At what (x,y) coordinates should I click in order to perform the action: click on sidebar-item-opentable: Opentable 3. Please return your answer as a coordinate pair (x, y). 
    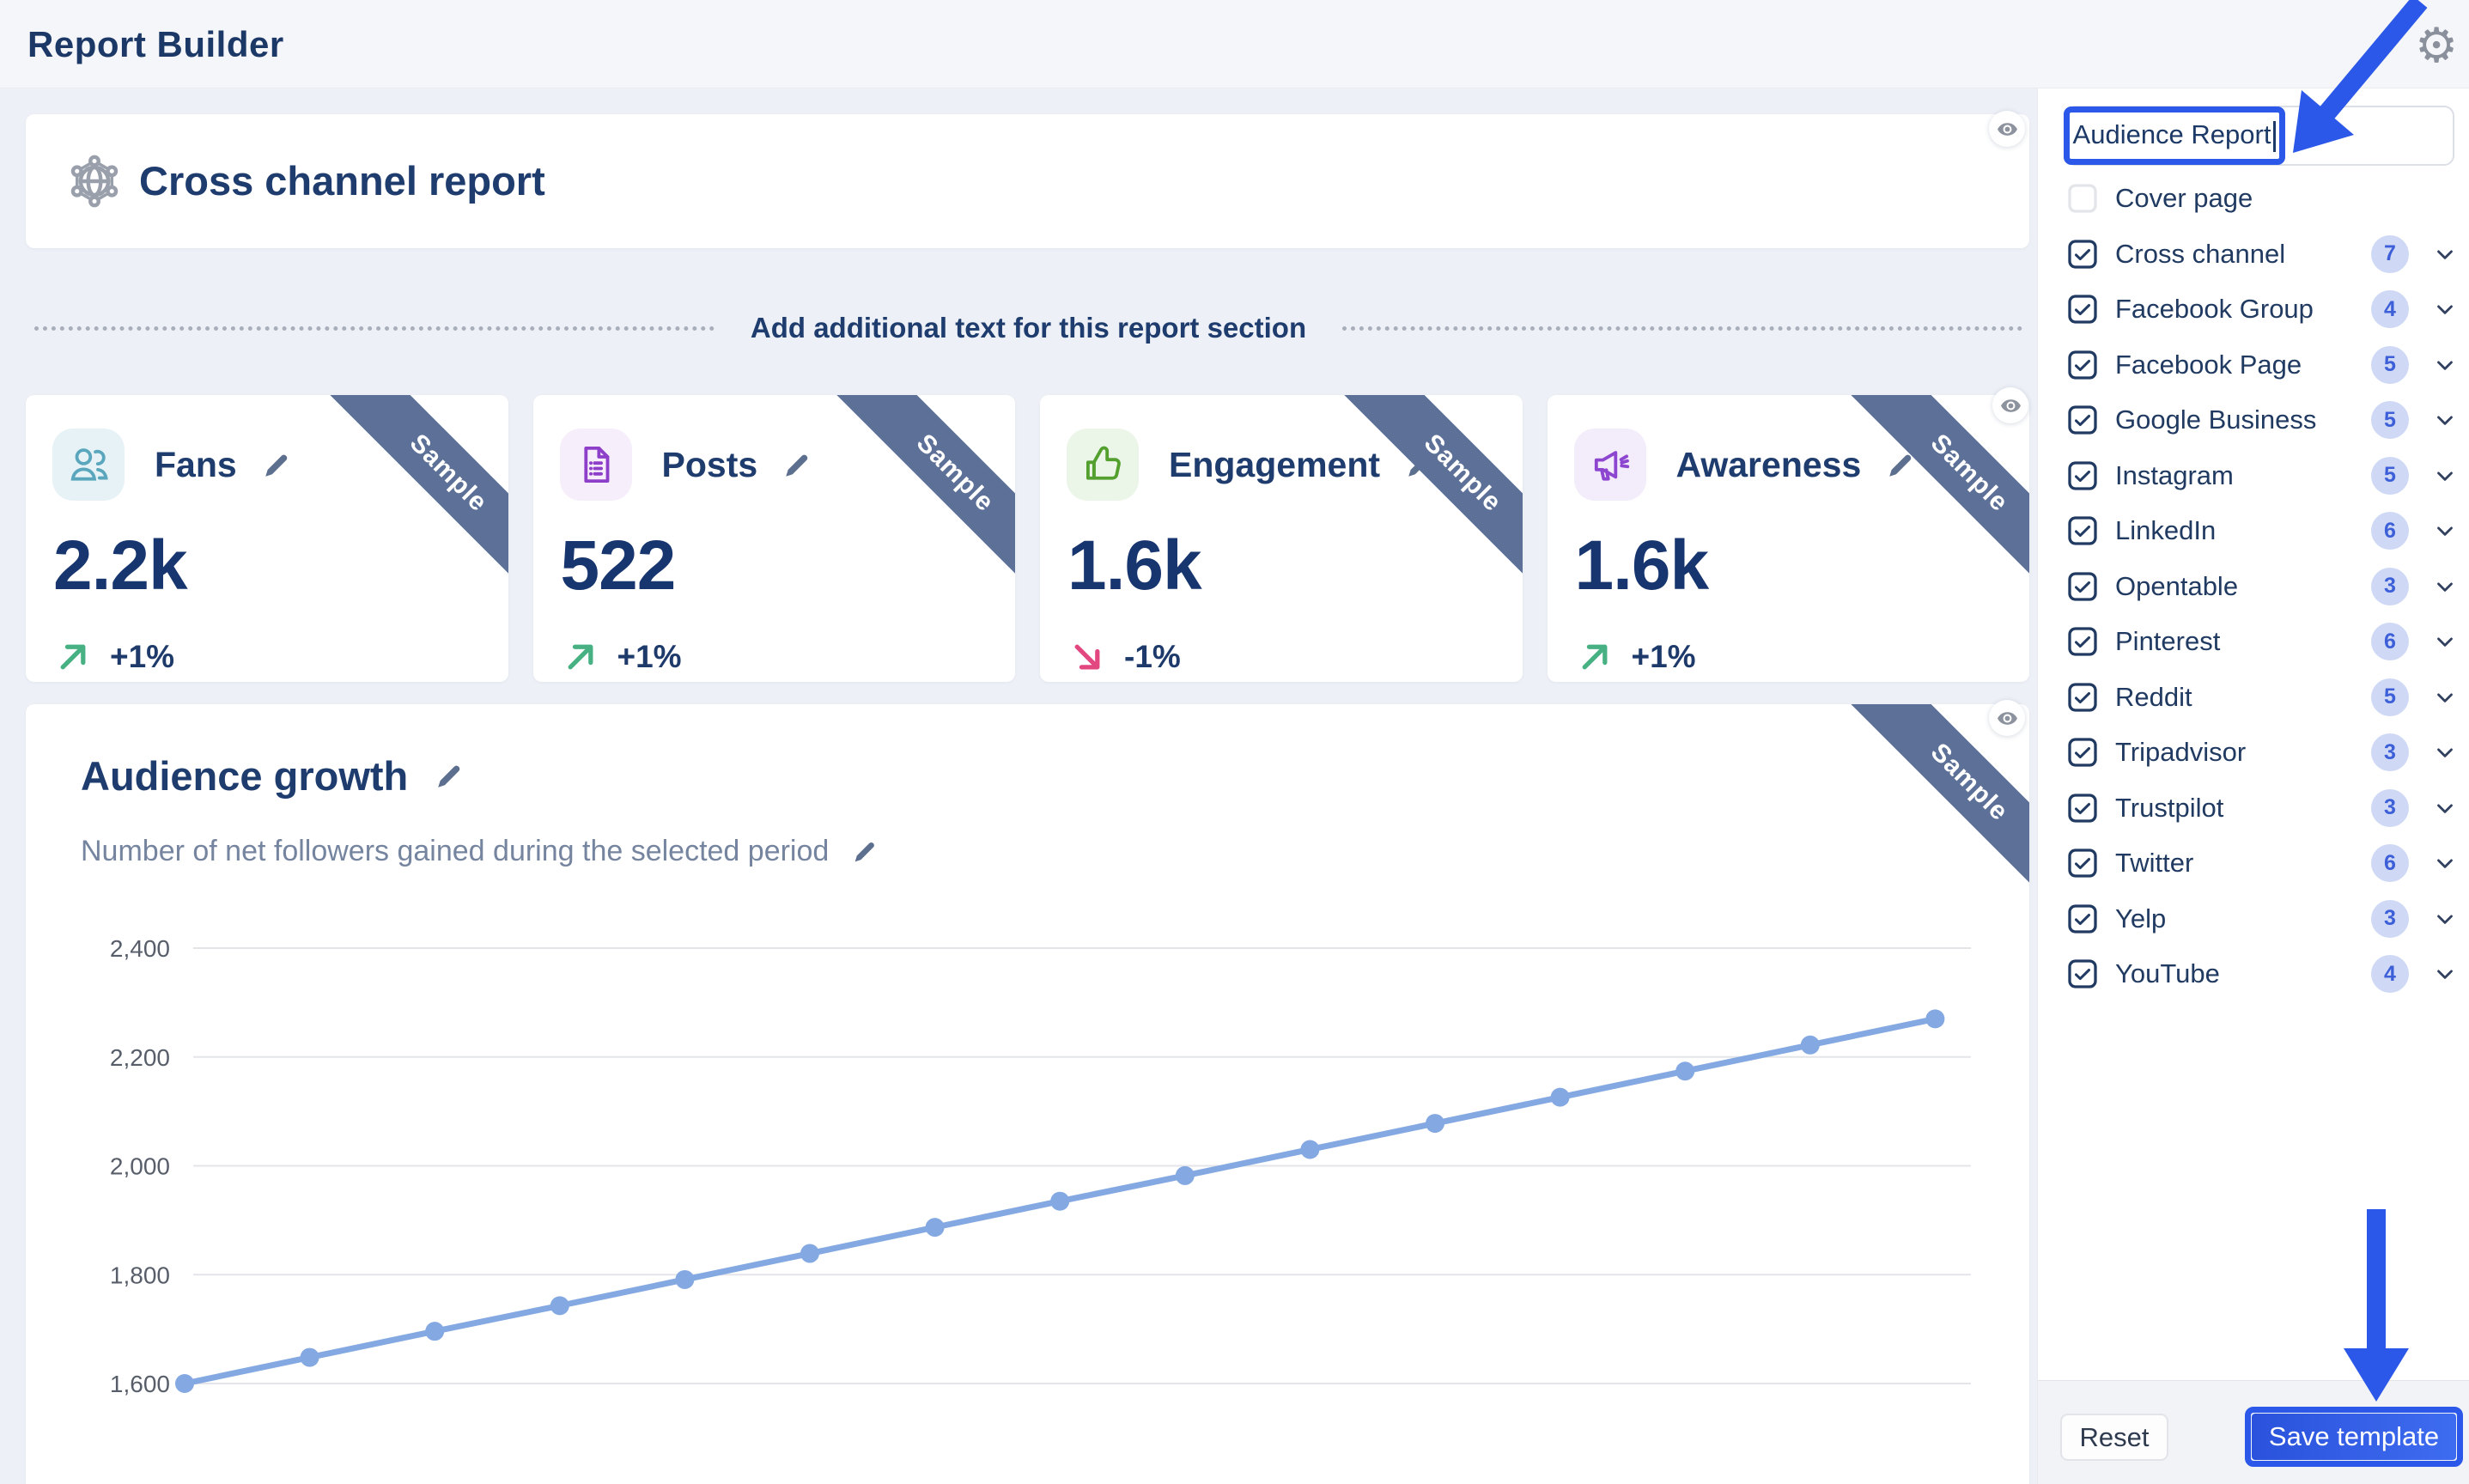
    Looking at the image, I should click on (2253, 586).